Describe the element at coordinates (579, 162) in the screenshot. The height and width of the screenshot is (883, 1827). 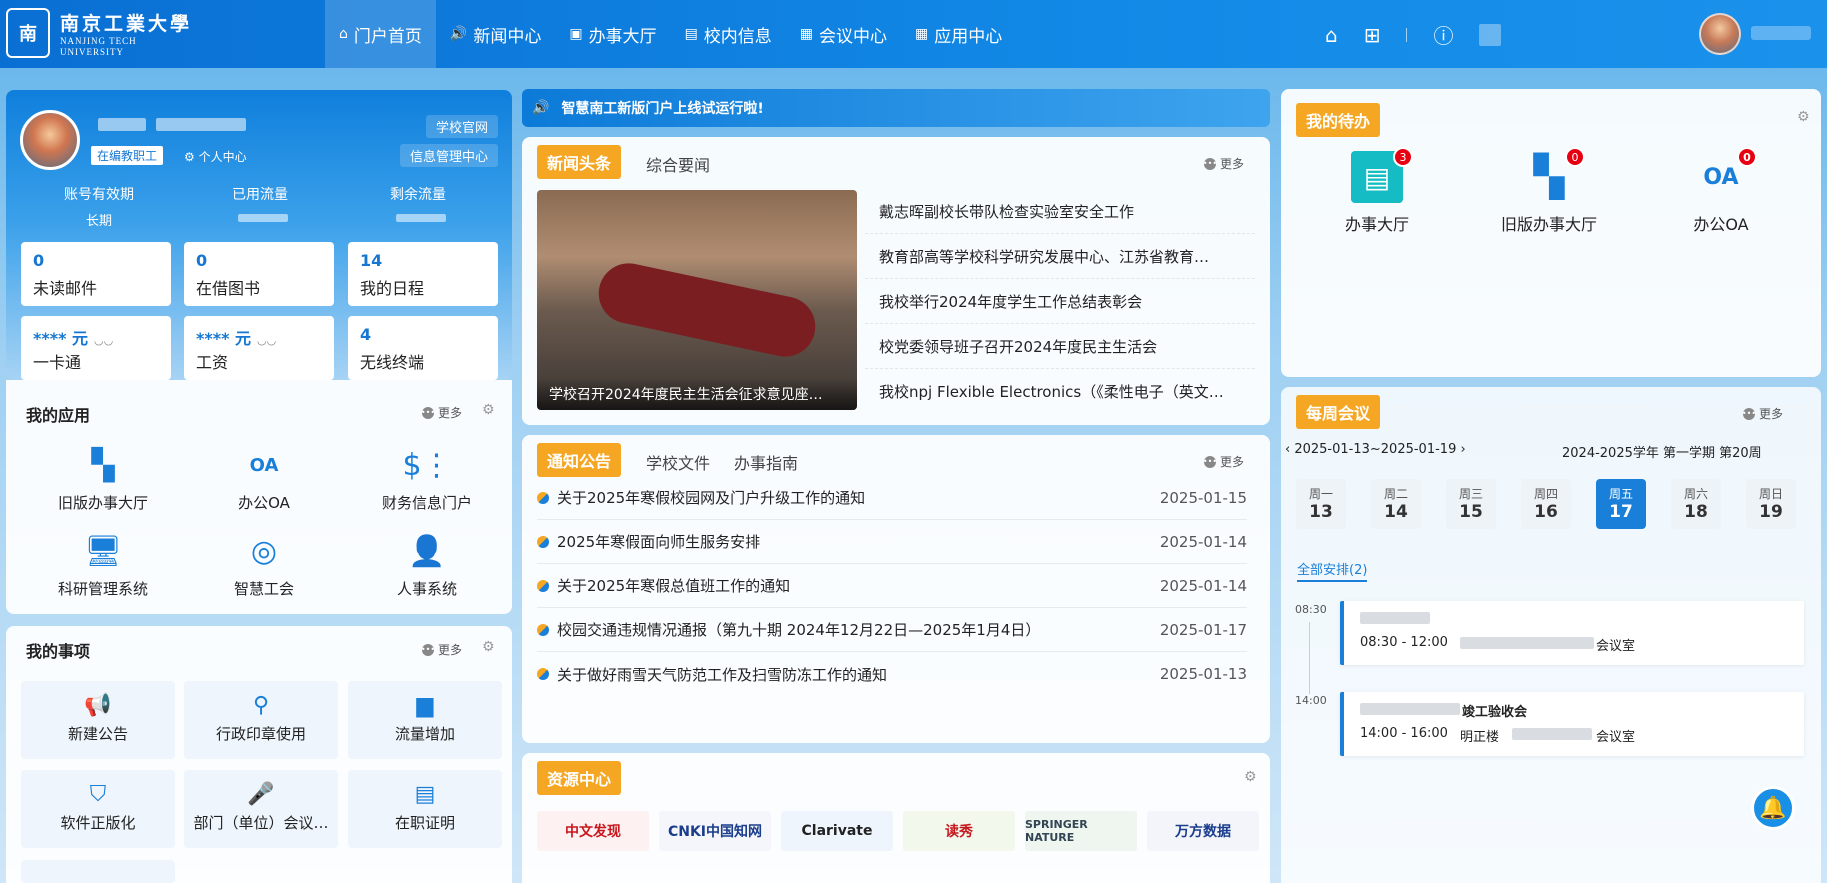
I see `tab-headlines: 新闻头条` at that location.